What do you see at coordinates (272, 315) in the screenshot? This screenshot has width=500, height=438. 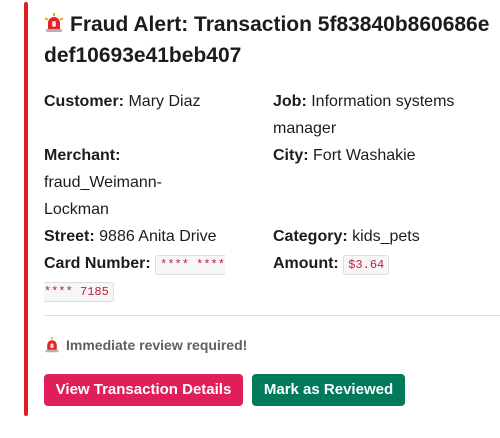 I see `section-divider` at bounding box center [272, 315].